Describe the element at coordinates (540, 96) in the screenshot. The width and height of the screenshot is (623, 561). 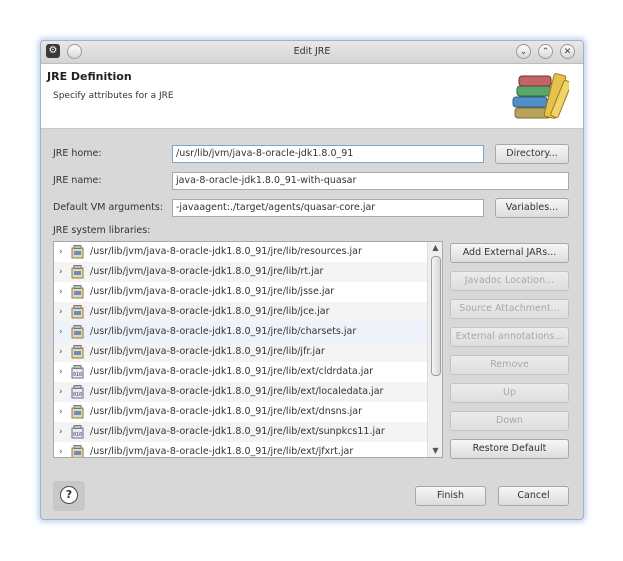
I see `library-books-icon` at that location.